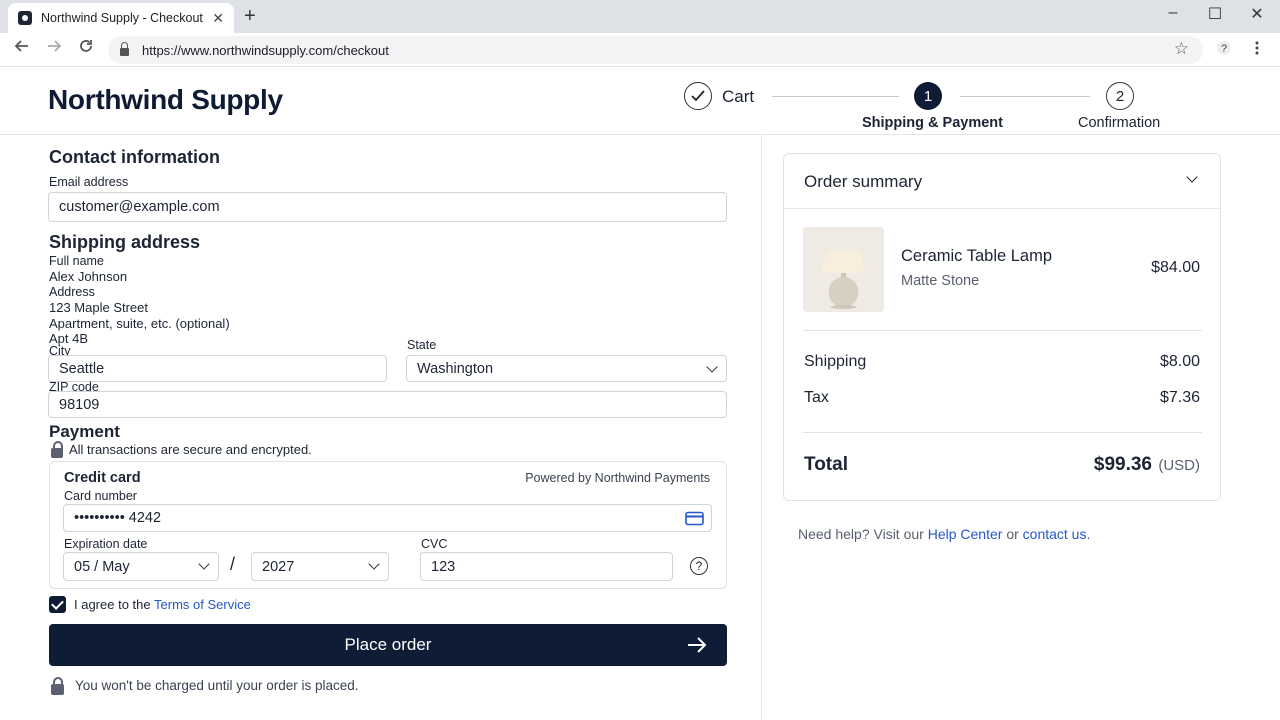 Image resolution: width=1280 pixels, height=720 pixels. What do you see at coordinates (940, 281) in the screenshot?
I see `item-variant: Matte Stone` at bounding box center [940, 281].